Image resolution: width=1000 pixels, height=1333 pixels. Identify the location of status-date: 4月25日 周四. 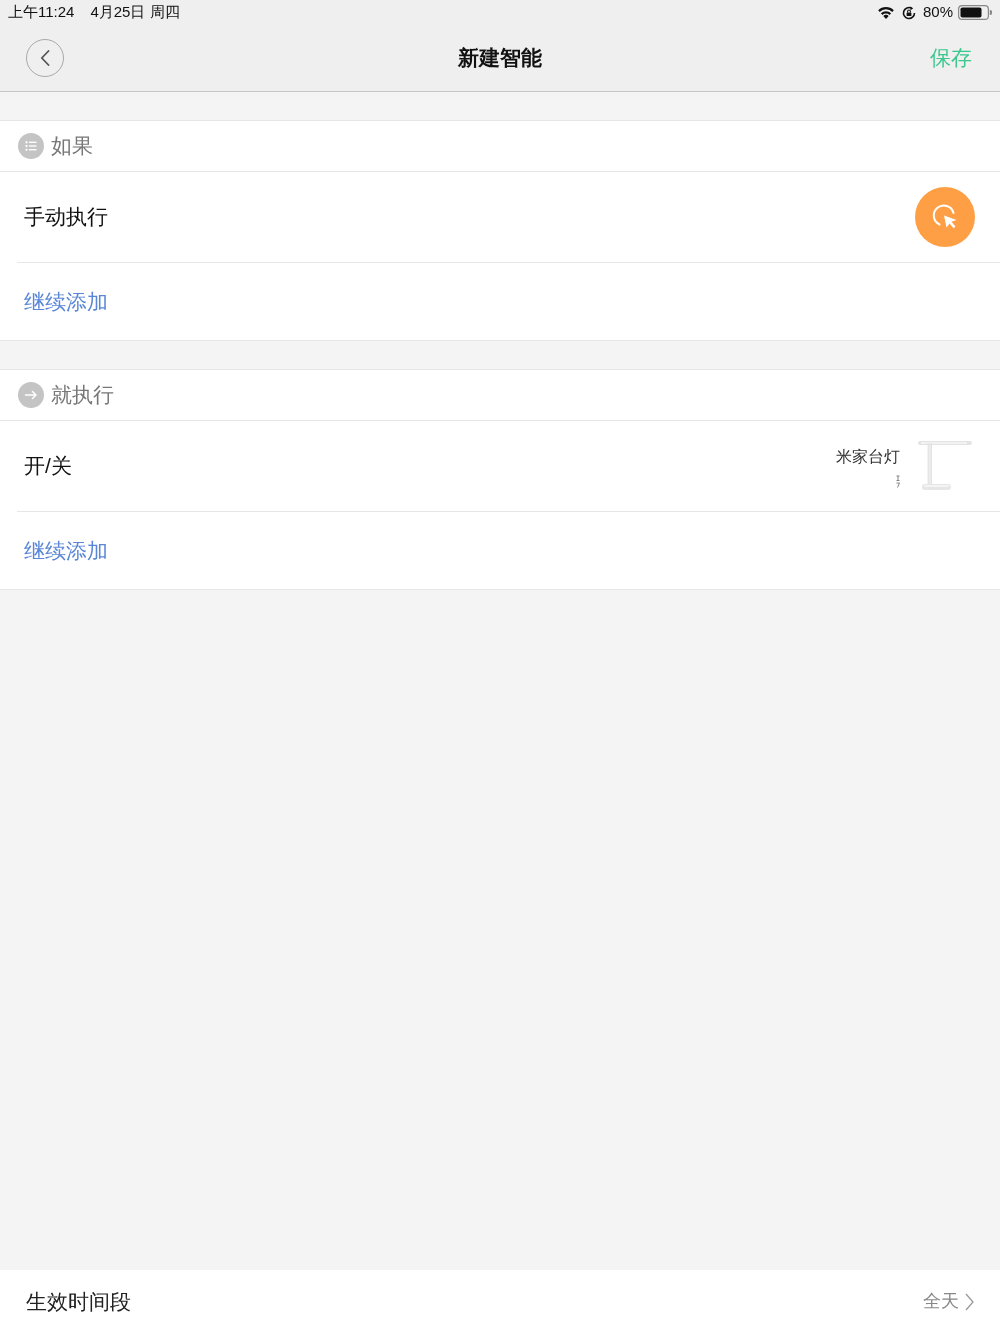
(135, 12).